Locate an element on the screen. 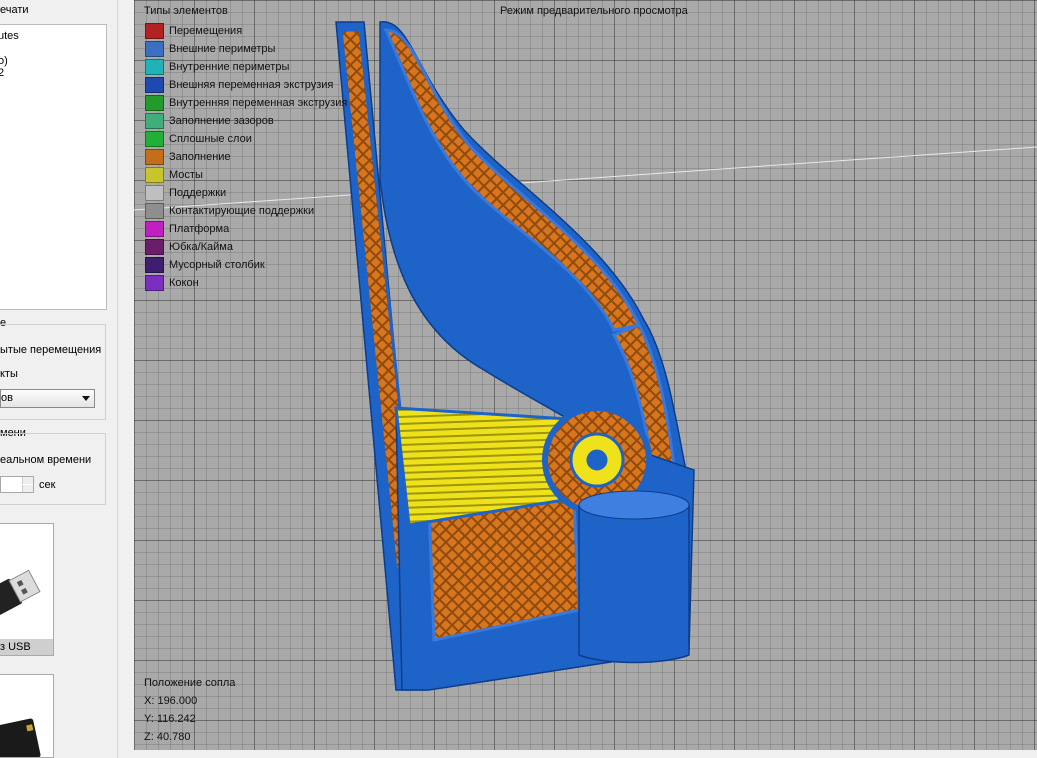 Image resolution: width=1037 pixels, height=758 pixels. legend-label: Перемещения is located at coordinates (206, 31).